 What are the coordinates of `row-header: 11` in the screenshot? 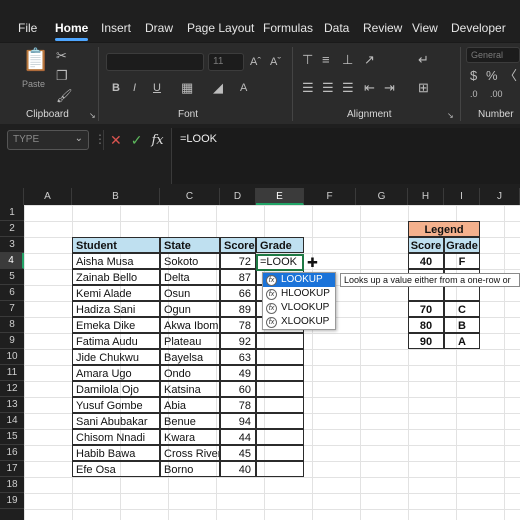 It's located at (12, 373).